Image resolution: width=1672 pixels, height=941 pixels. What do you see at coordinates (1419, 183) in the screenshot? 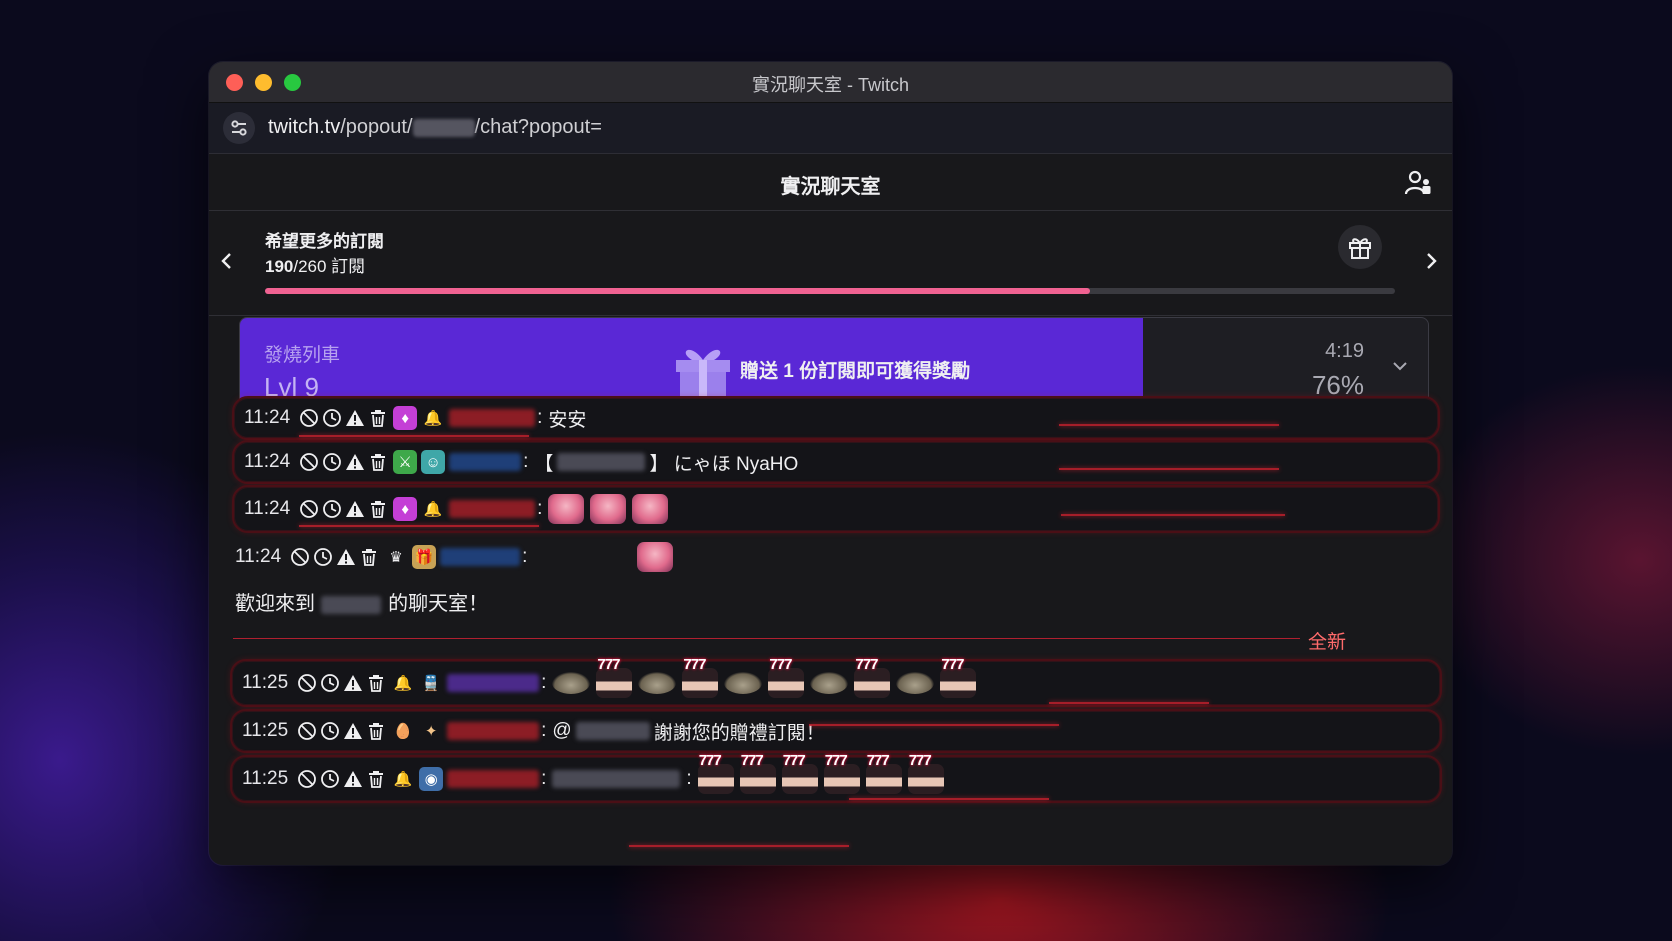
I see `community-icon` at bounding box center [1419, 183].